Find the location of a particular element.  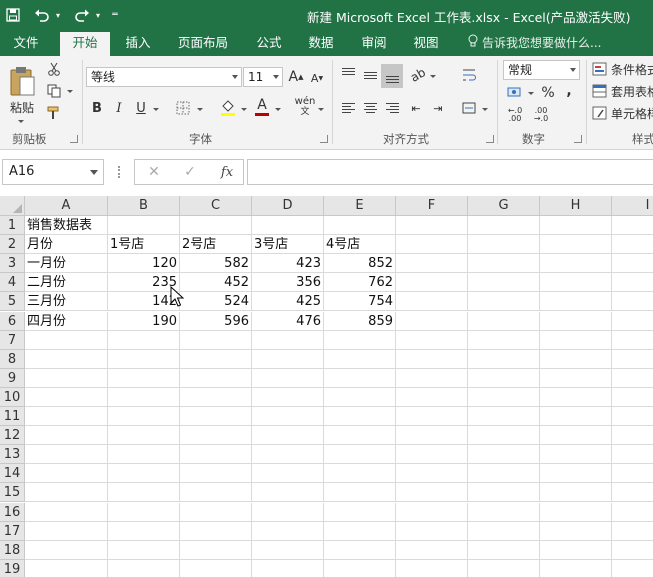

font-color-dropdown-icon is located at coordinates (278, 109).